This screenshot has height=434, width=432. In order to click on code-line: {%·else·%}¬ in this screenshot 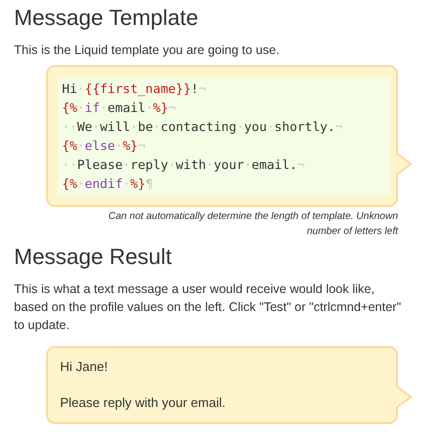, I will do `click(104, 146)`.